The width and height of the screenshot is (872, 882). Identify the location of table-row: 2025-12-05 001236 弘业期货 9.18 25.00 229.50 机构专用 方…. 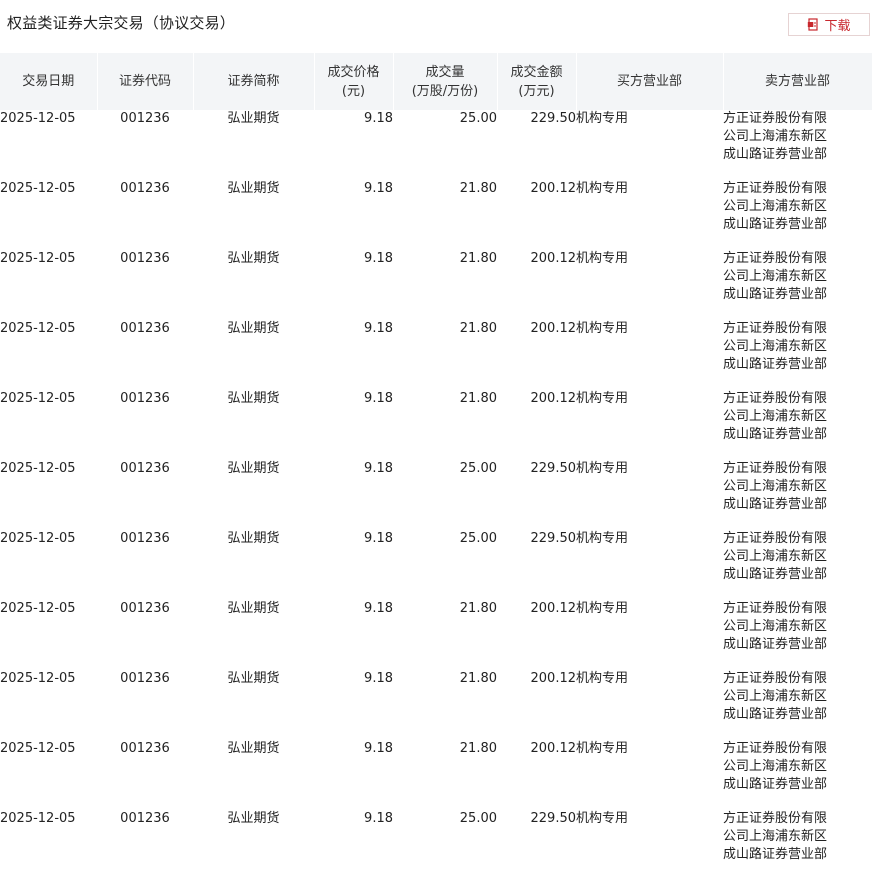
(436, 495).